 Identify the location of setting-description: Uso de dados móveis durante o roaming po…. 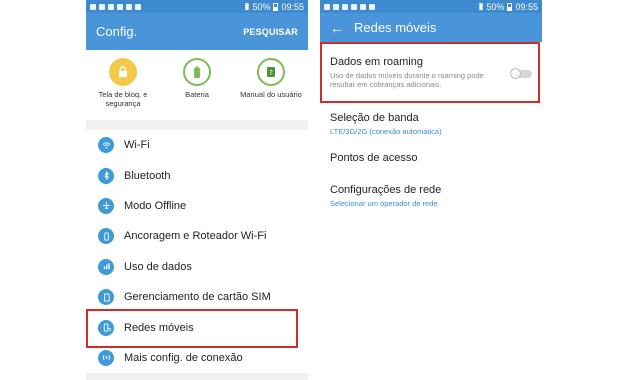
(407, 80).